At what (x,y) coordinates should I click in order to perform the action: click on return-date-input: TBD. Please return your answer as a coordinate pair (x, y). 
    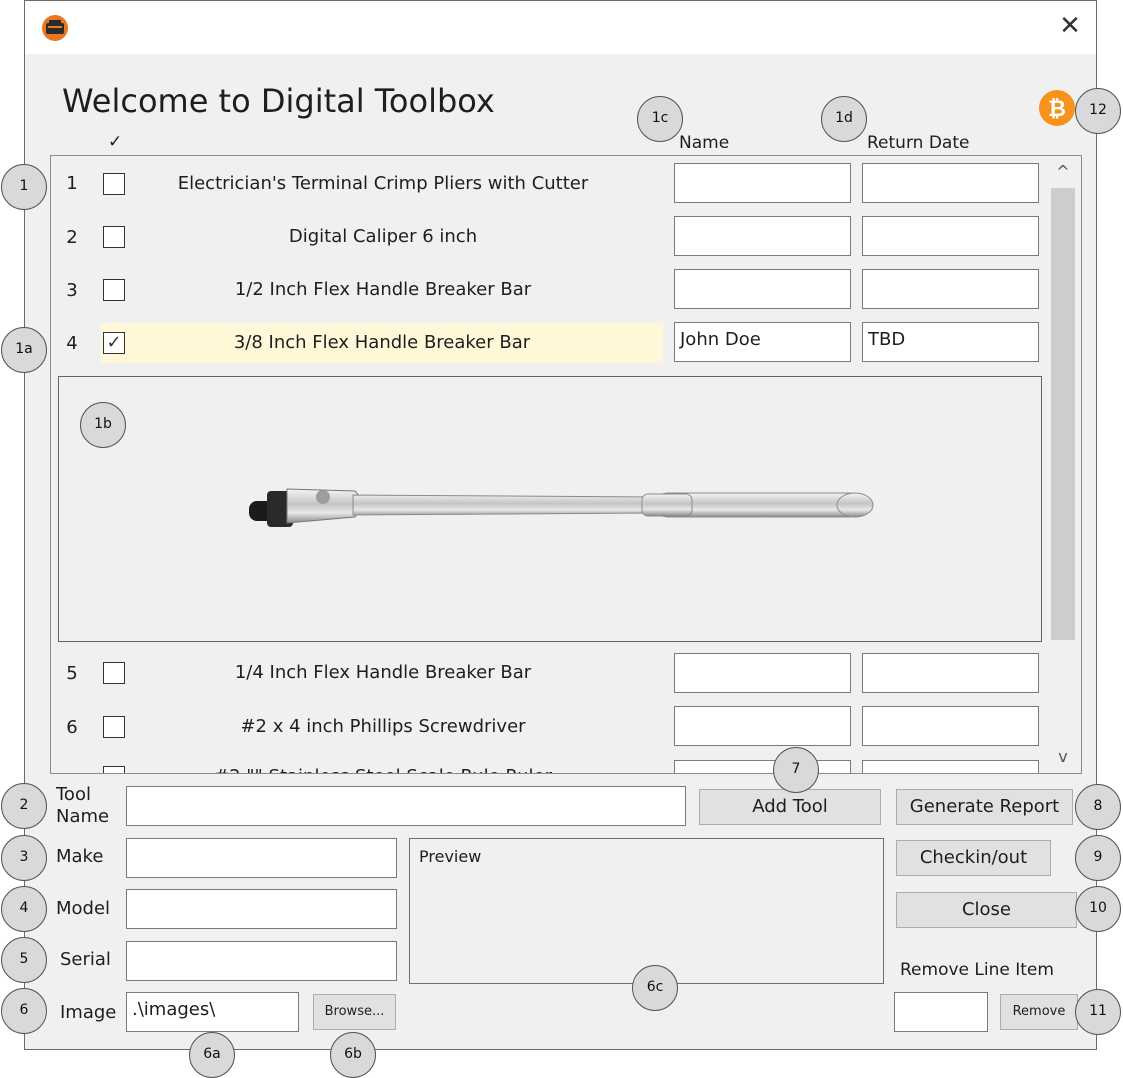
    Looking at the image, I should click on (950, 342).